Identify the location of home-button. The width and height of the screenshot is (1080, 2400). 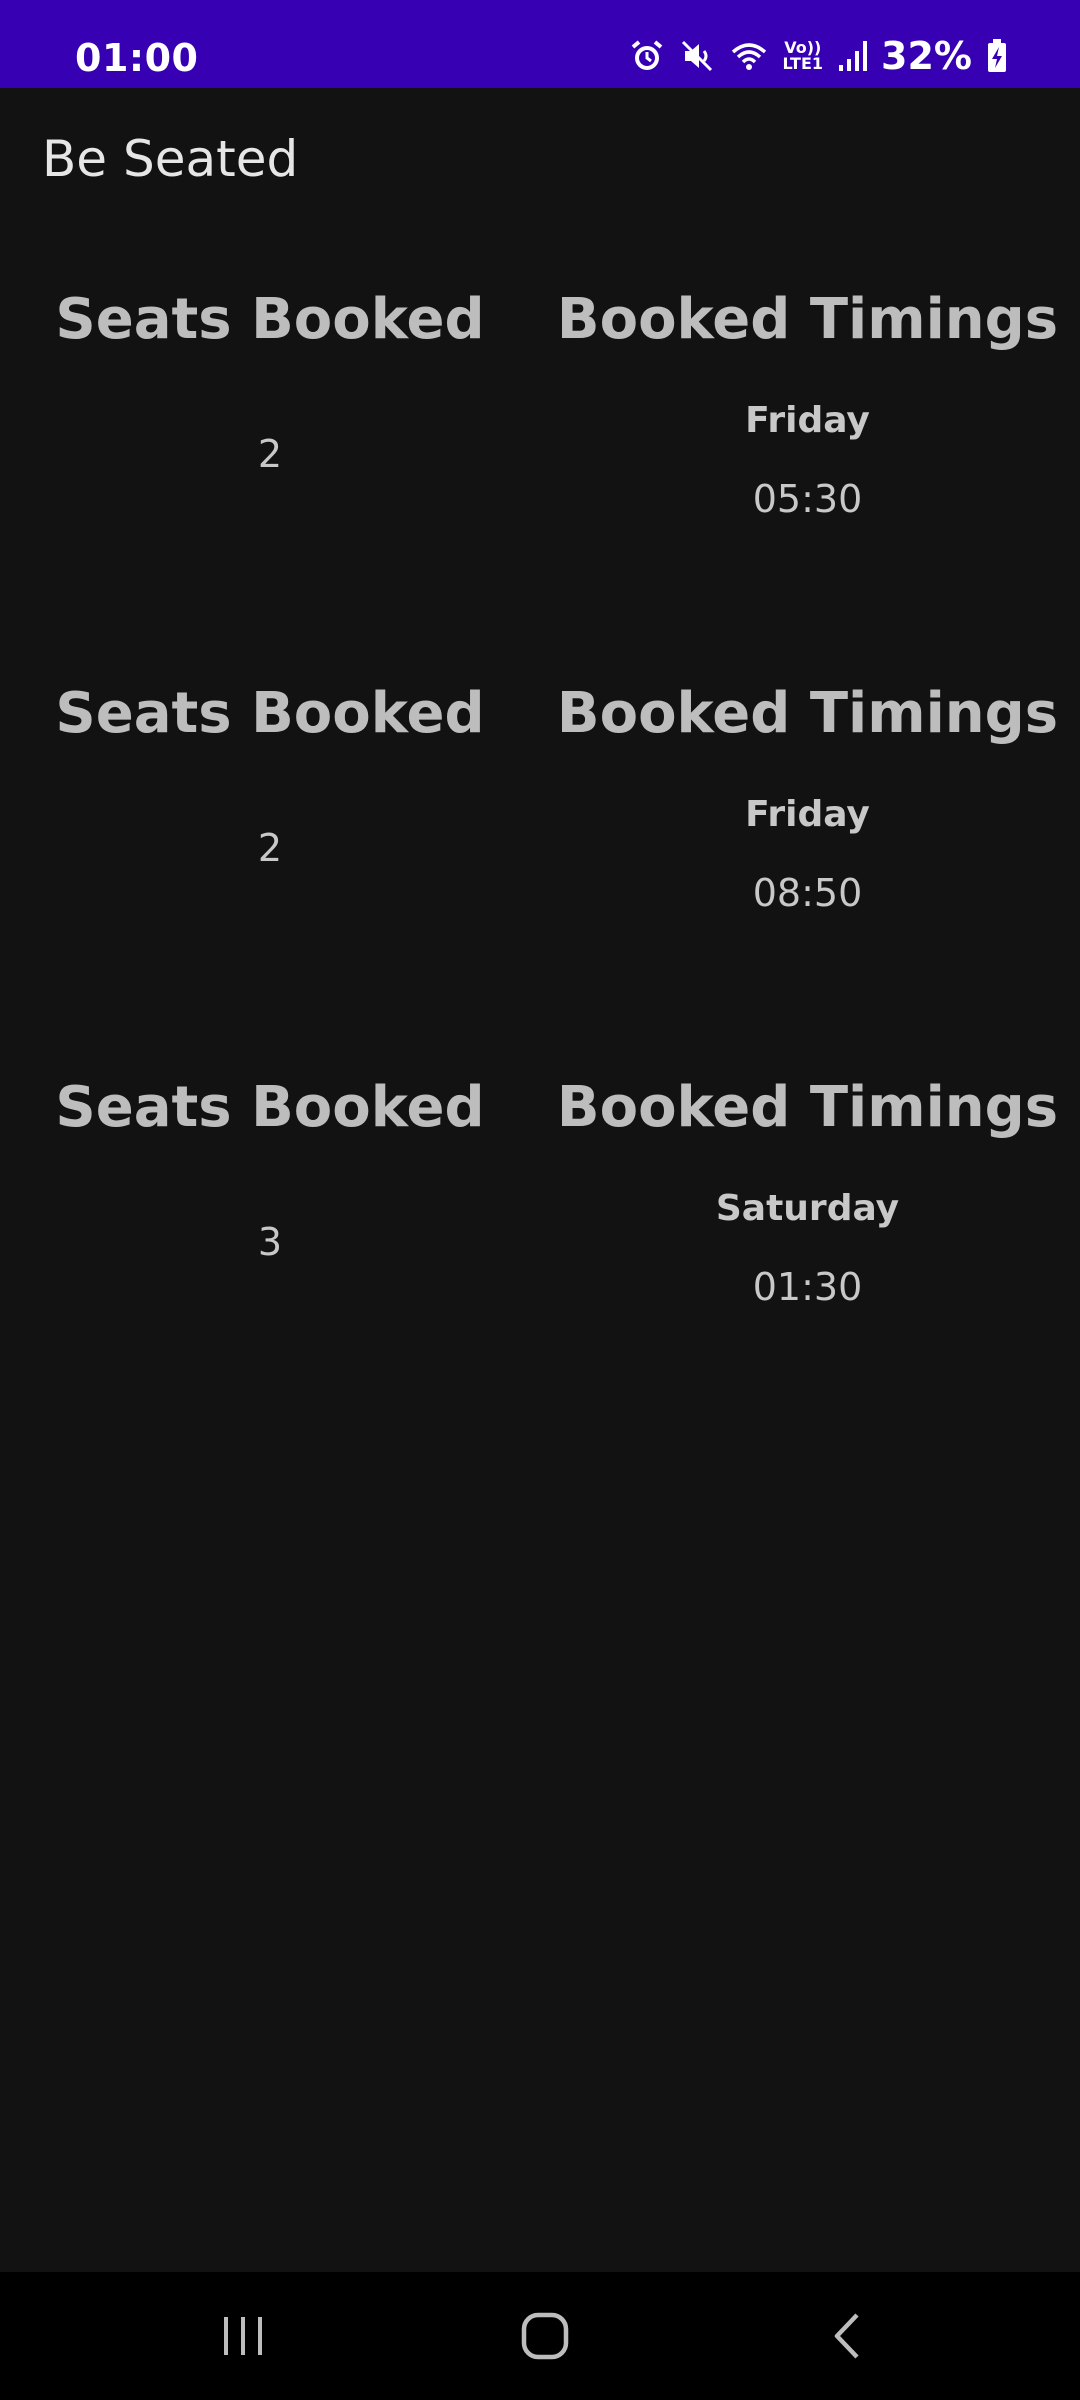
(545, 2336).